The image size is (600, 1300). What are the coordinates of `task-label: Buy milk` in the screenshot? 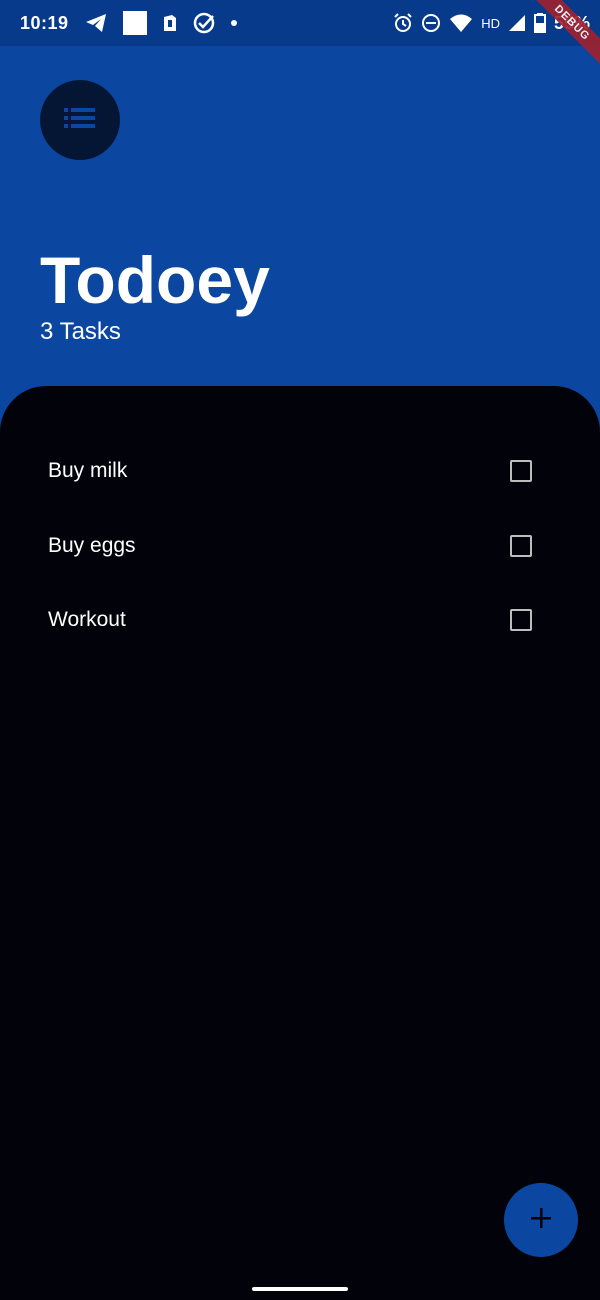 It's located at (88, 471).